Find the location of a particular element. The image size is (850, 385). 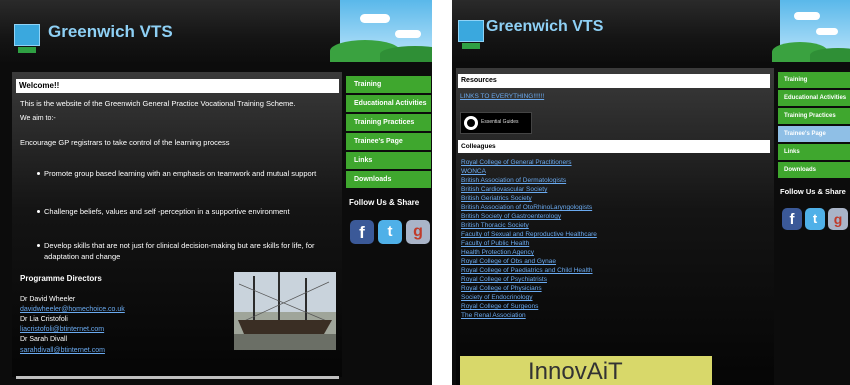

essential-guides-banner: Essential Guides is located at coordinates (496, 123).